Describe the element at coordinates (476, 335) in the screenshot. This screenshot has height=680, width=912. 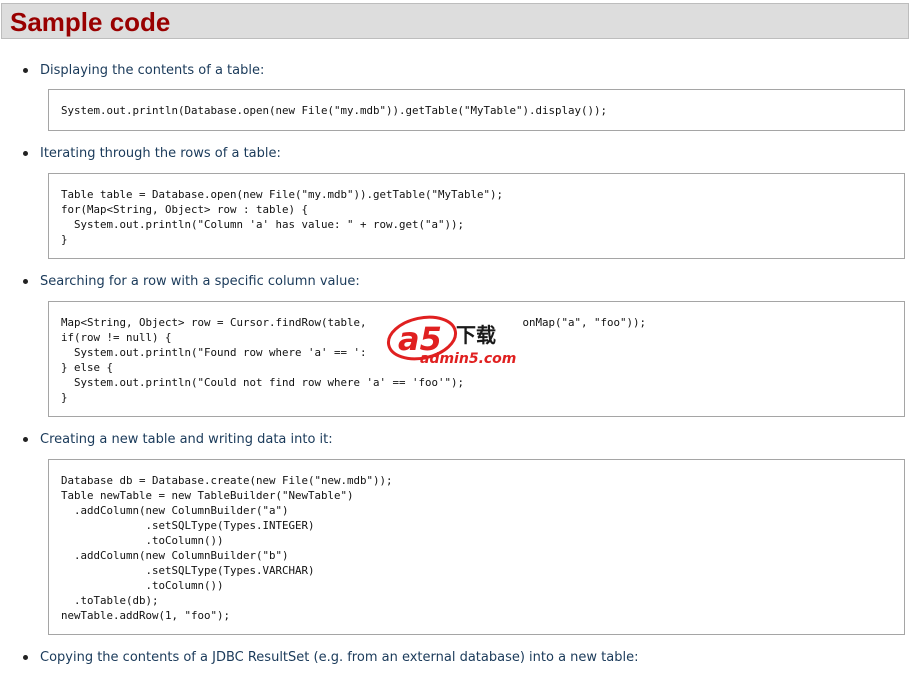
I see `logo-chars-text: 下载` at that location.